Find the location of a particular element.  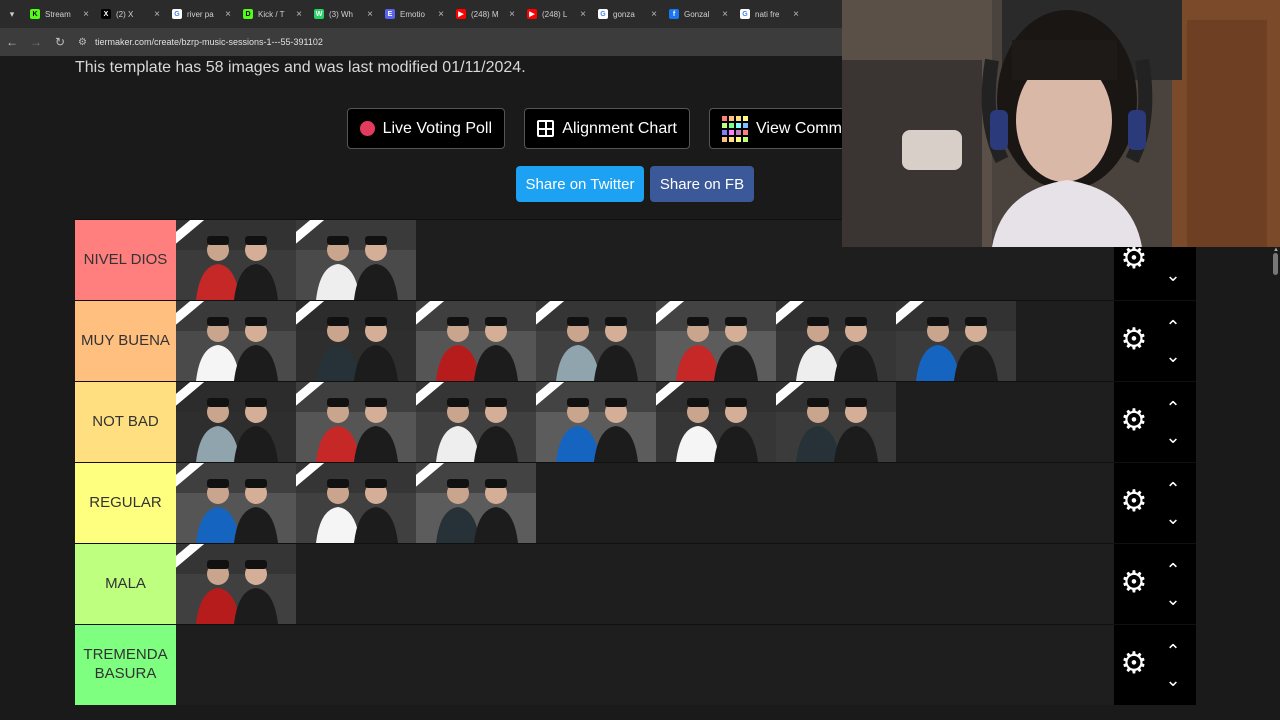

grid-icon is located at coordinates (546, 128).